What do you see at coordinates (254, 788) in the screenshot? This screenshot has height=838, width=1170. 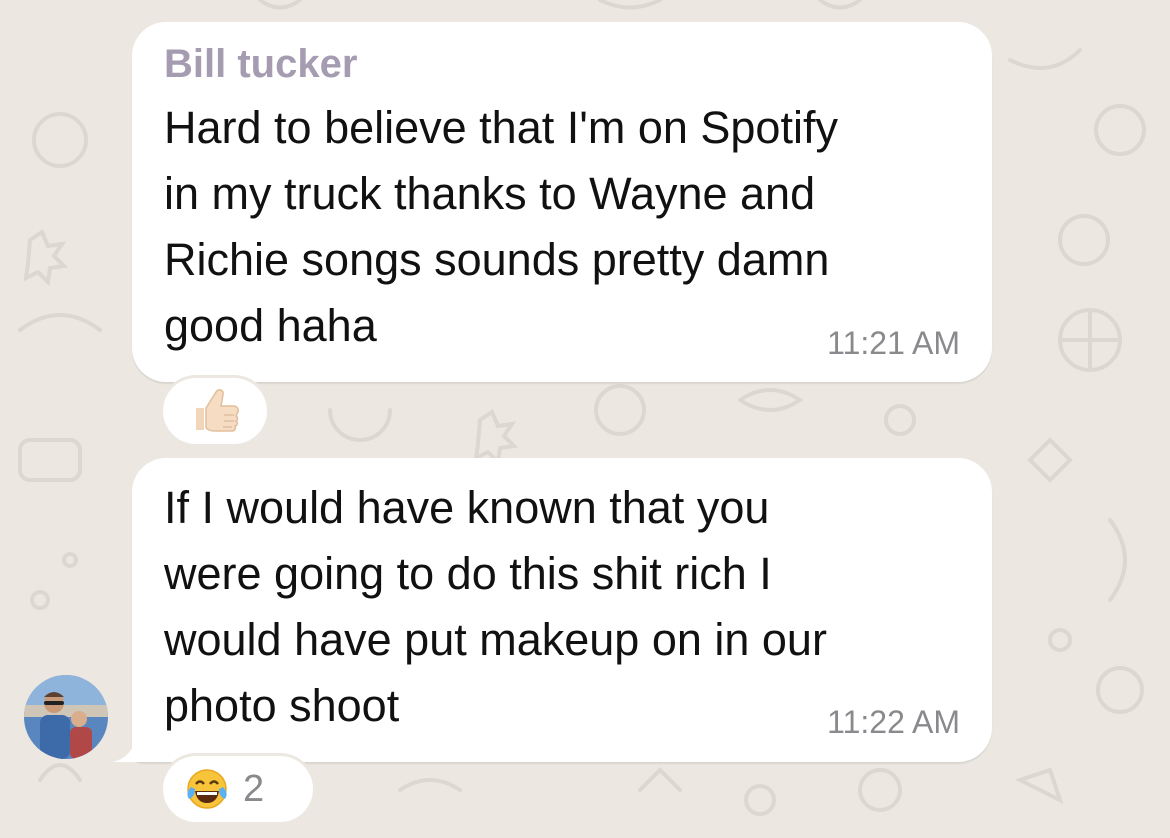 I see `reaction-count: 2` at bounding box center [254, 788].